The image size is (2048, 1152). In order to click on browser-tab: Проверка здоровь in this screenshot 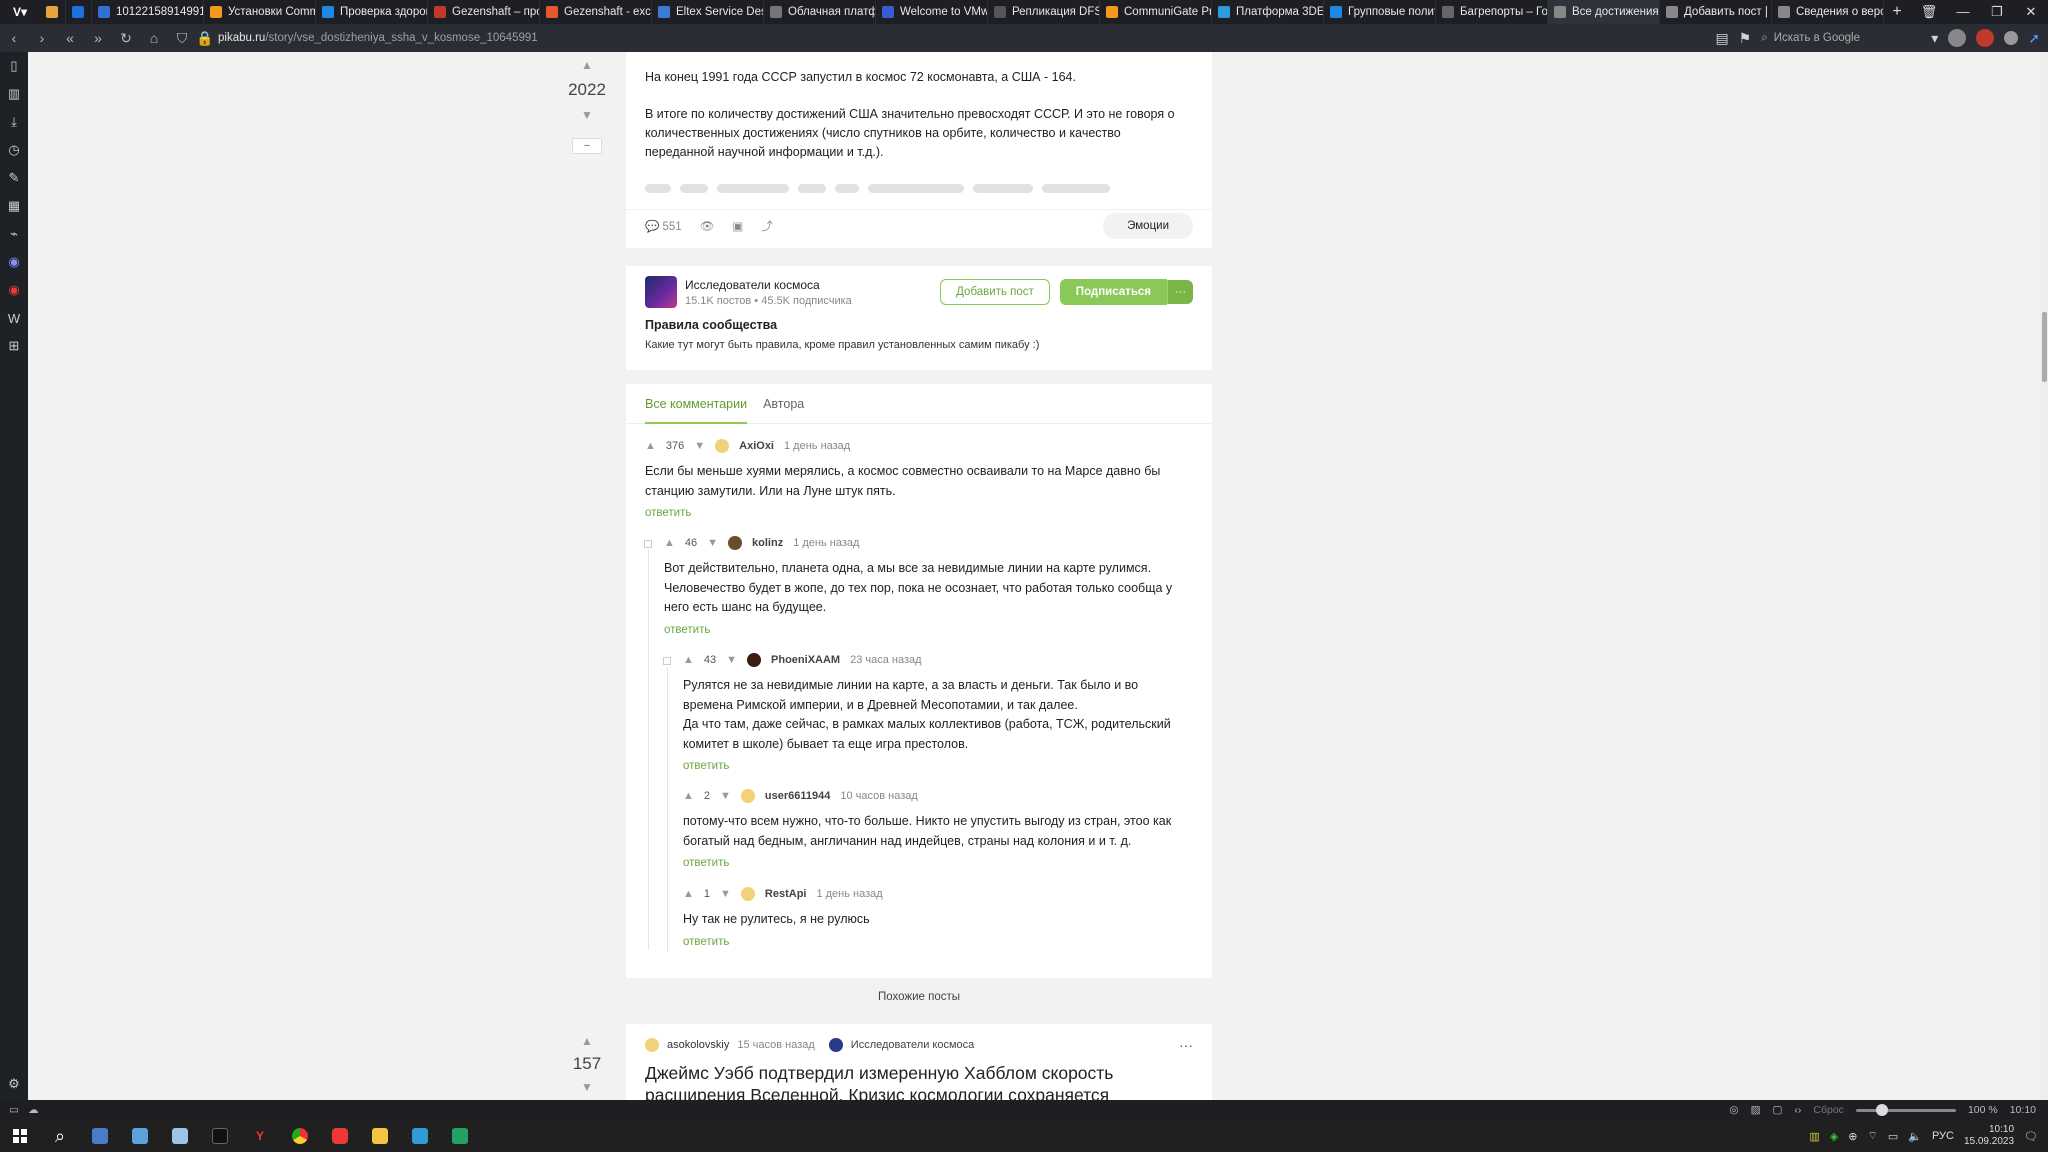, I will do `click(372, 12)`.